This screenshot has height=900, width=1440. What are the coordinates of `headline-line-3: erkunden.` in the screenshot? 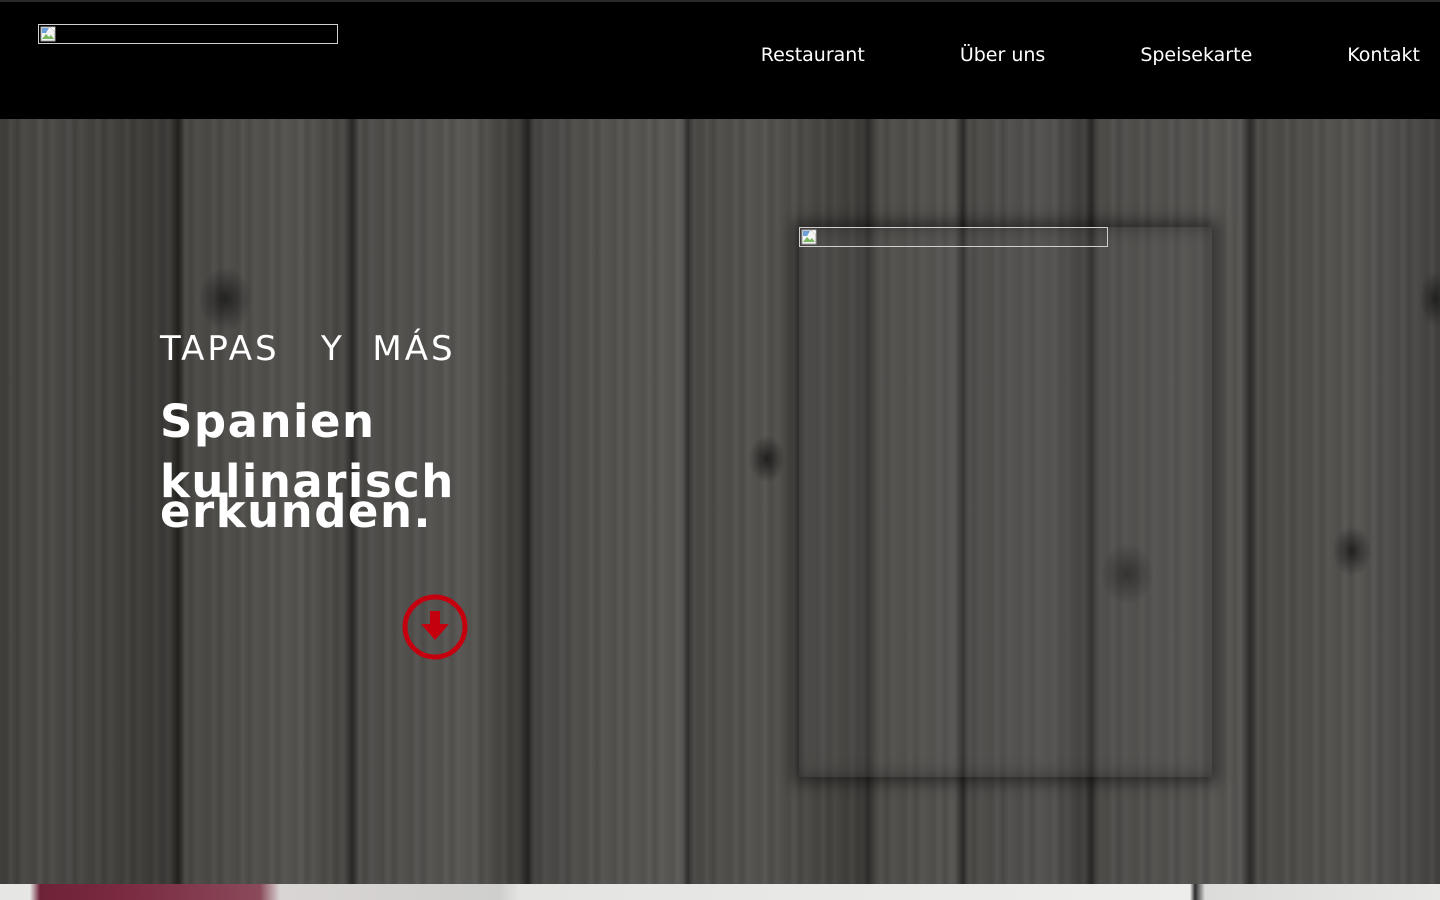 It's located at (296, 511).